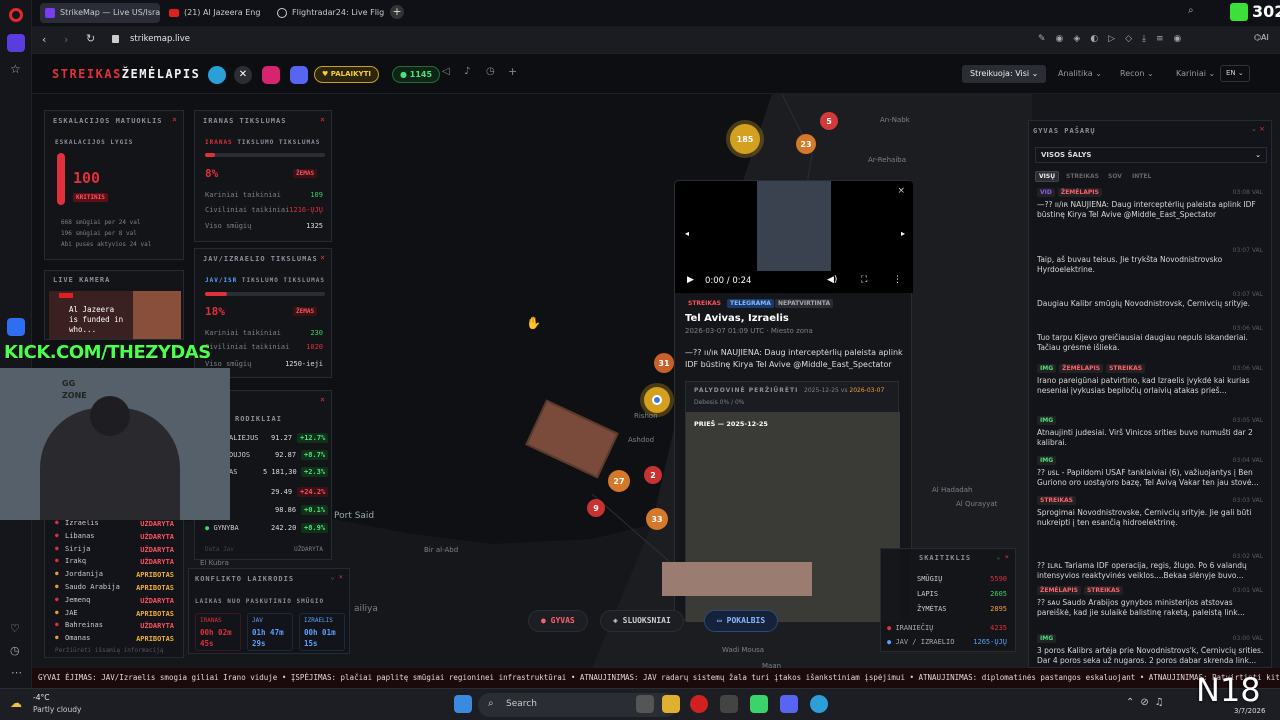  I want to click on nav-recon: Recon ⌄, so click(1137, 73).